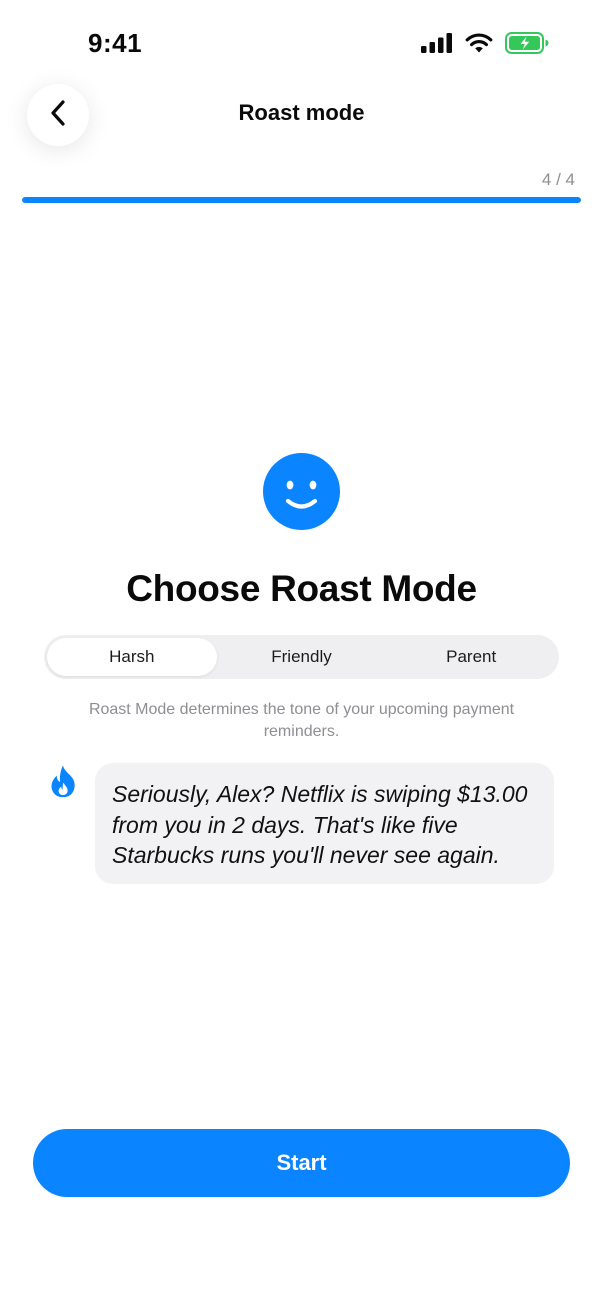 The image size is (603, 1310). I want to click on progress-fill, so click(301, 200).